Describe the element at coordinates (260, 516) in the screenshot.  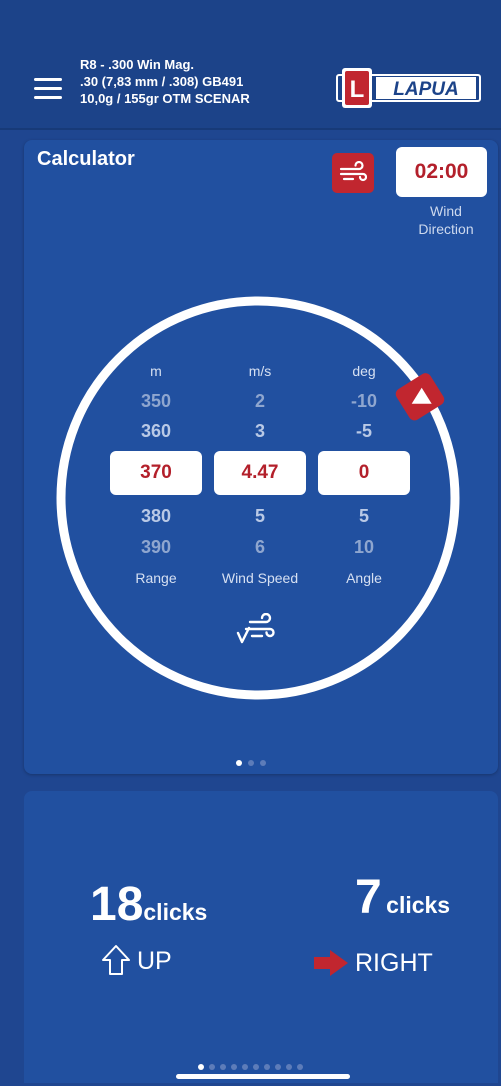
I see `wind-speed-option: 5` at that location.